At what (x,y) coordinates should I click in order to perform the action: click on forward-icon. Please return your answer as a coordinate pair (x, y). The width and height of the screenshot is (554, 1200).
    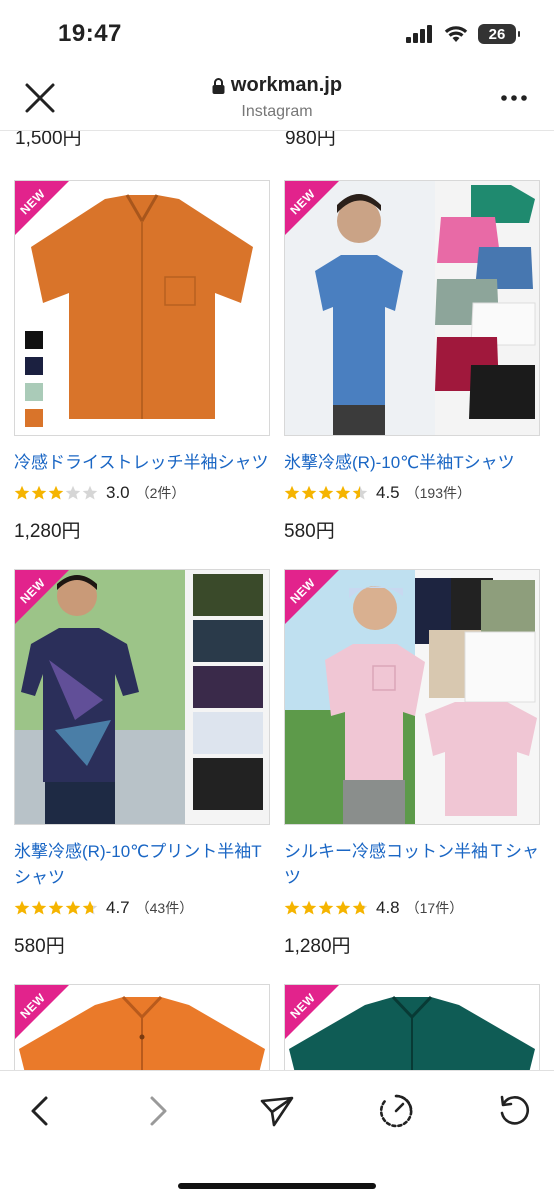
    Looking at the image, I should click on (158, 1111).